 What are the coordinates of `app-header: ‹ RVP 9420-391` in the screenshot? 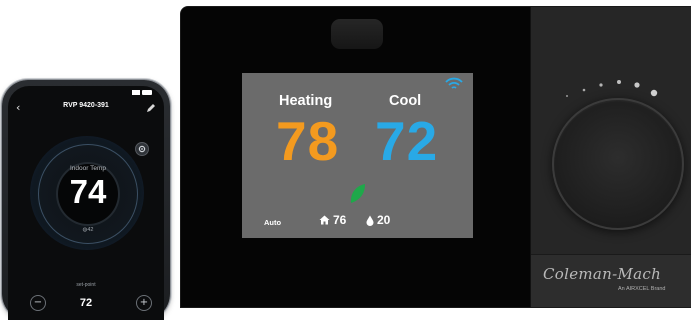 It's located at (86, 109).